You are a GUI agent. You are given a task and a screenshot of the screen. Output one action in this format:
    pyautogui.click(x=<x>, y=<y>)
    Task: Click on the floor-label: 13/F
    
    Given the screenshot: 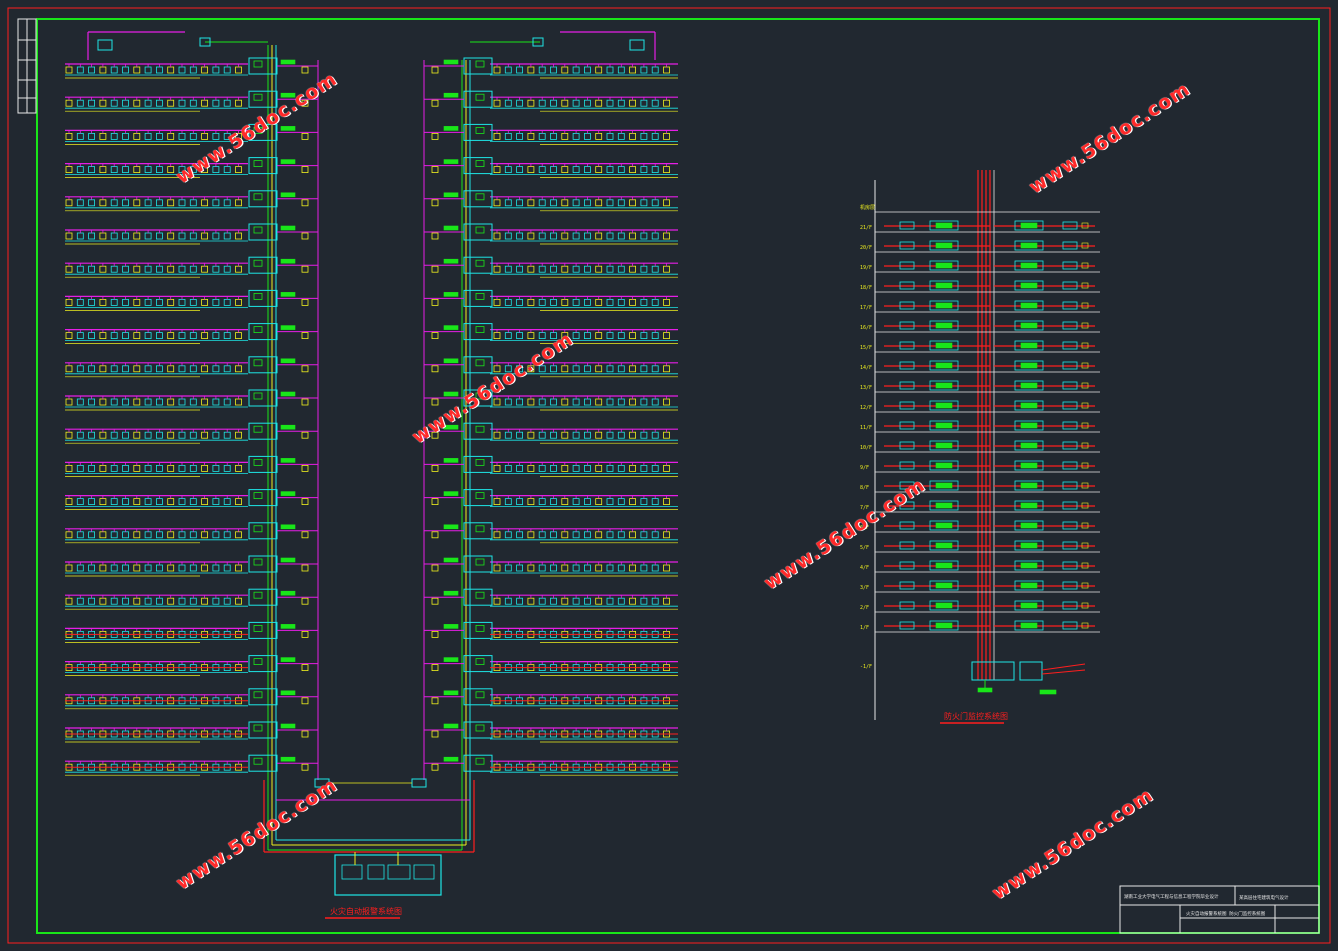 What is the action you would take?
    pyautogui.click(x=866, y=388)
    